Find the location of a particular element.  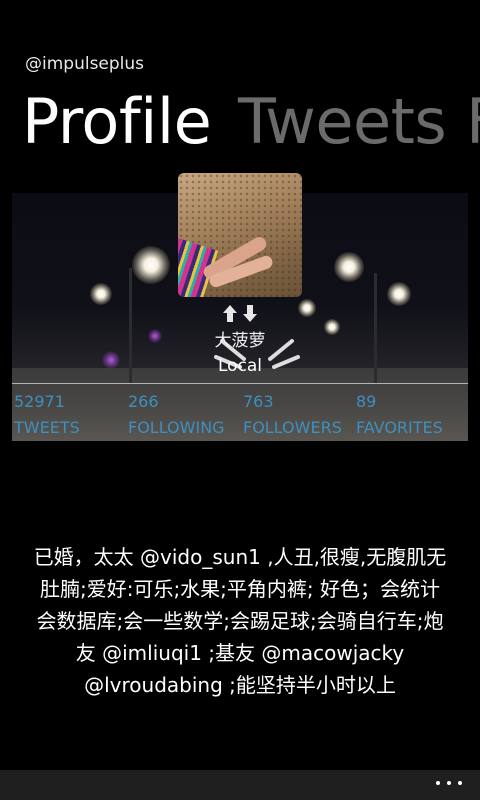

stat-following: 266 FOLLOWING is located at coordinates (176, 414).